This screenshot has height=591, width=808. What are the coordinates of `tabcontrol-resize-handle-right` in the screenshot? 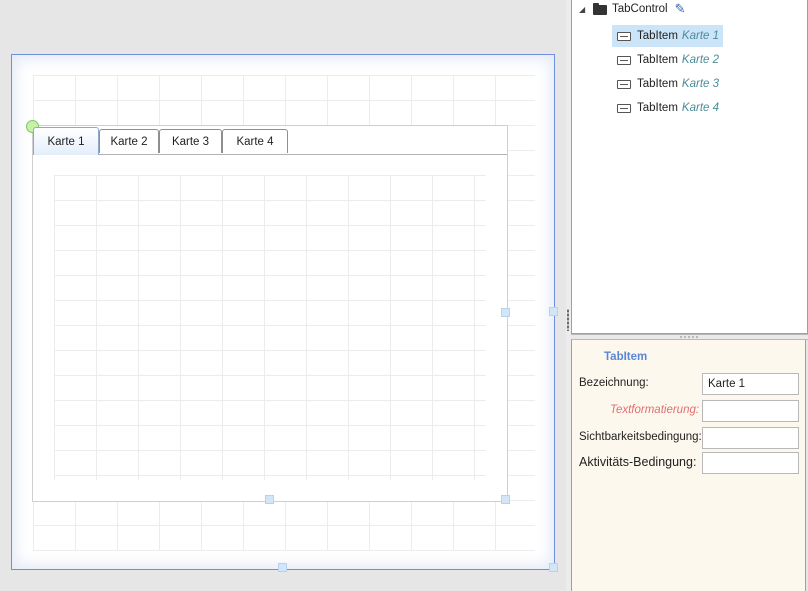 It's located at (505, 312).